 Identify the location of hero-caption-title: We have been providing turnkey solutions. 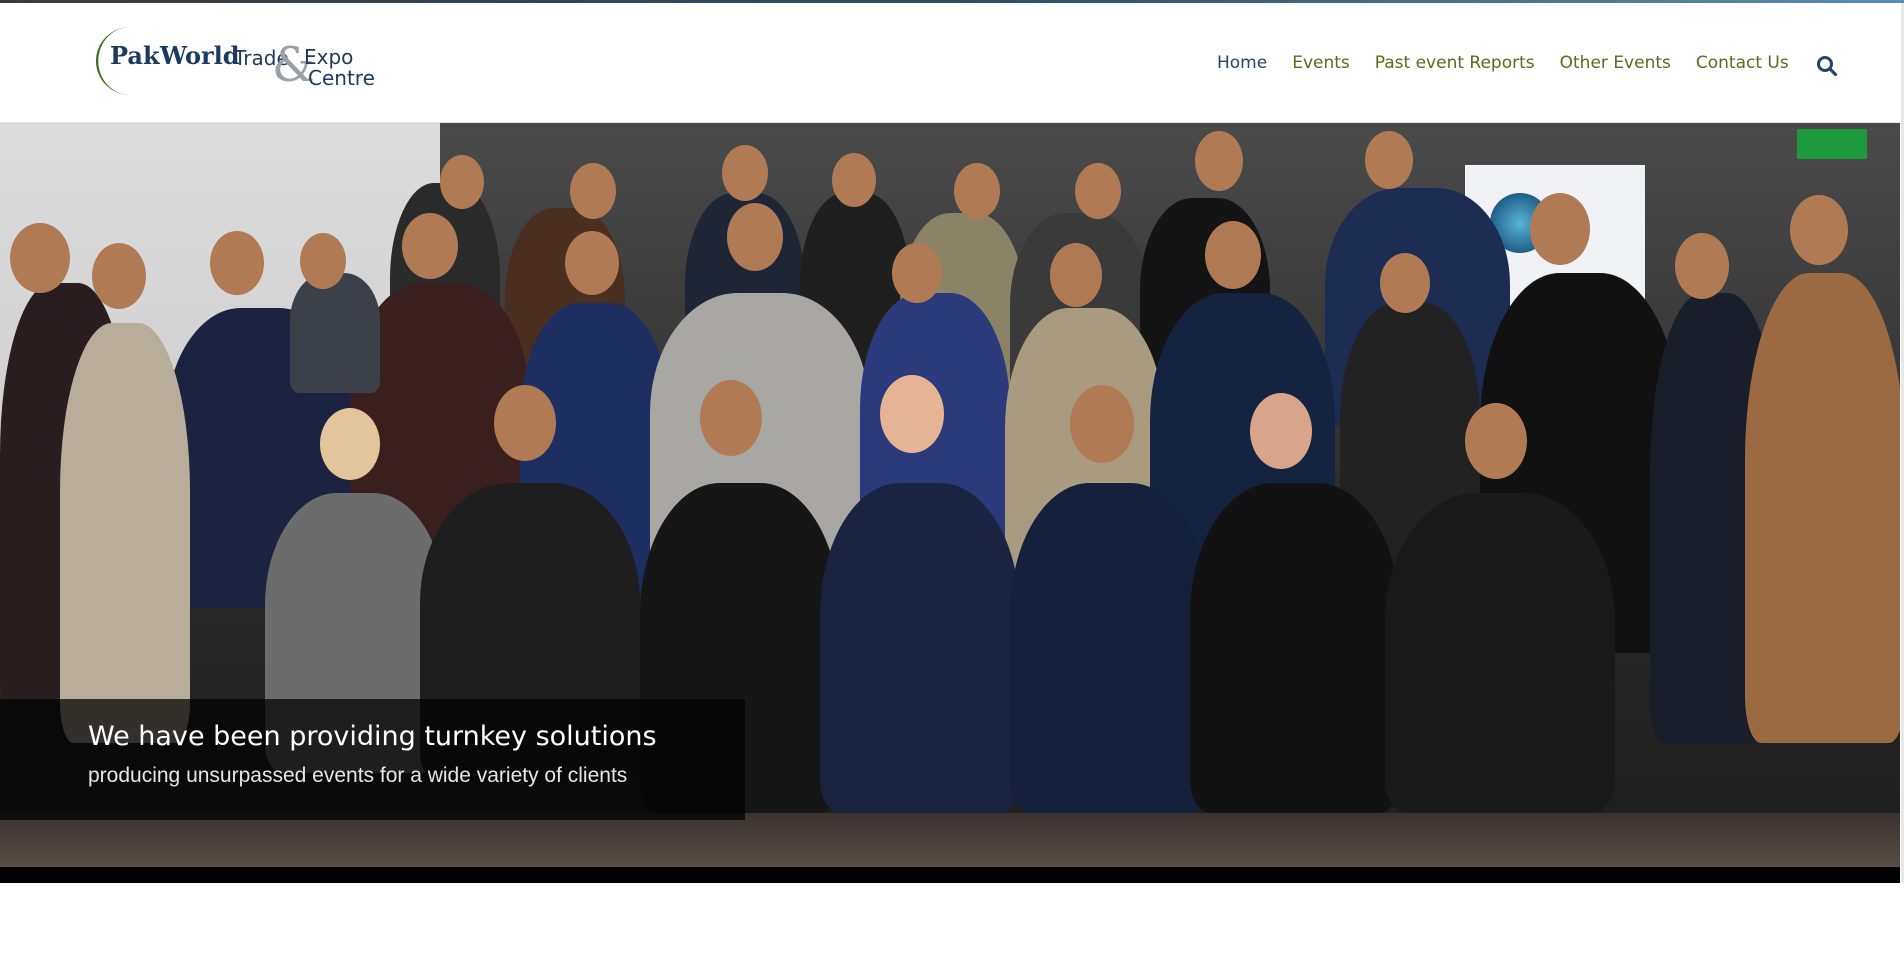
(372, 736).